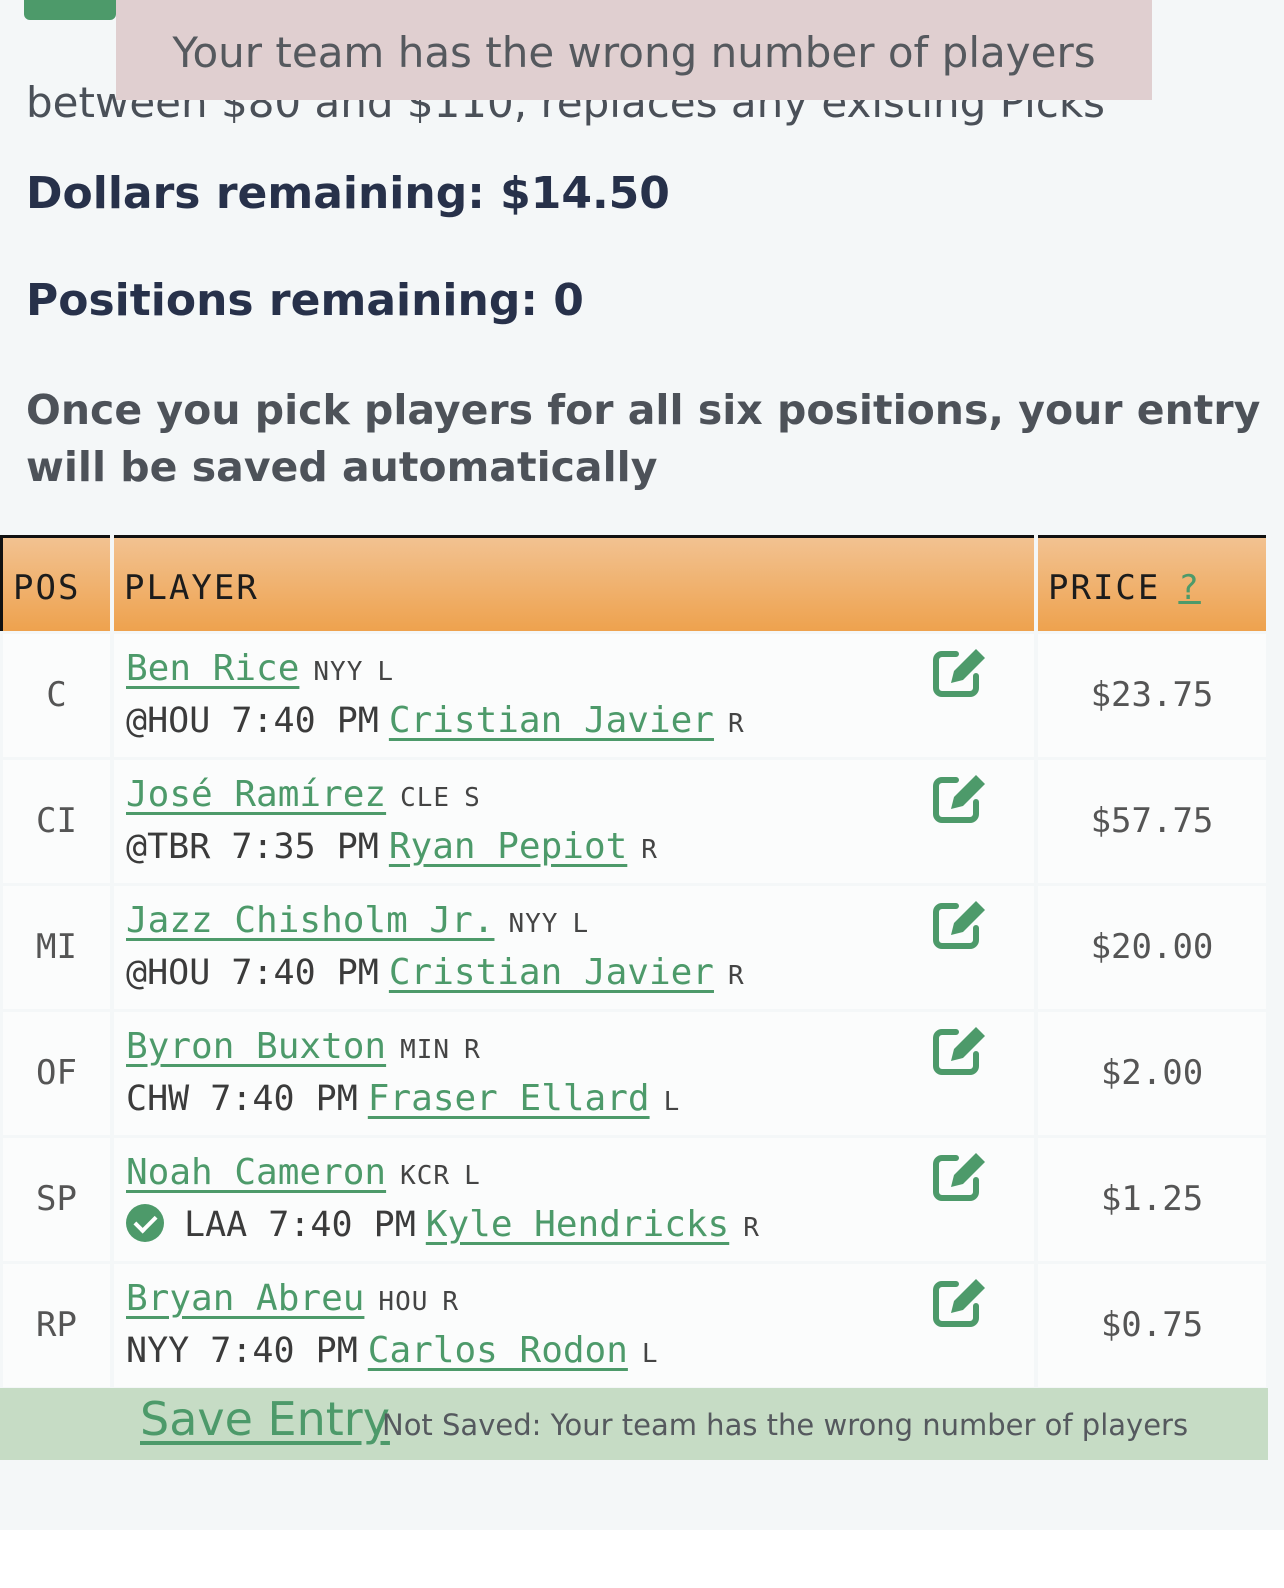  I want to click on position-cell: MI, so click(56, 947).